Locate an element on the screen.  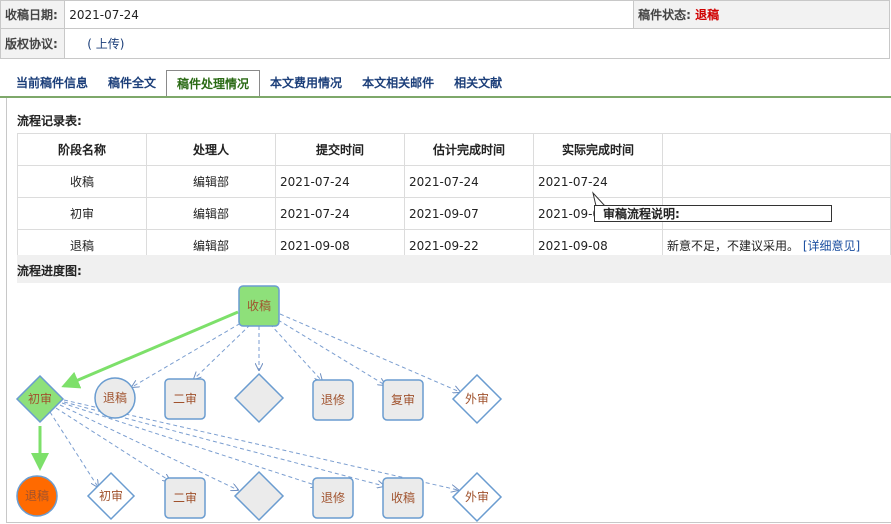
node-tuigao-1: 退稿 is located at coordinates (115, 398).